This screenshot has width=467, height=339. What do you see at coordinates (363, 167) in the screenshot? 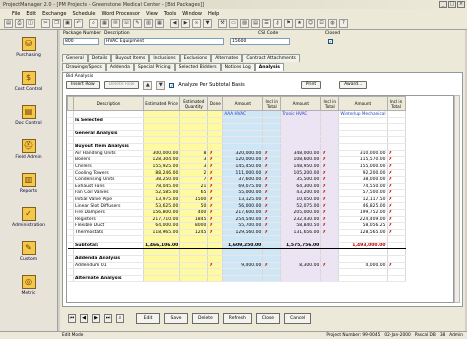
I see `cell-amount-3: 155,000.00` at bounding box center [363, 167].